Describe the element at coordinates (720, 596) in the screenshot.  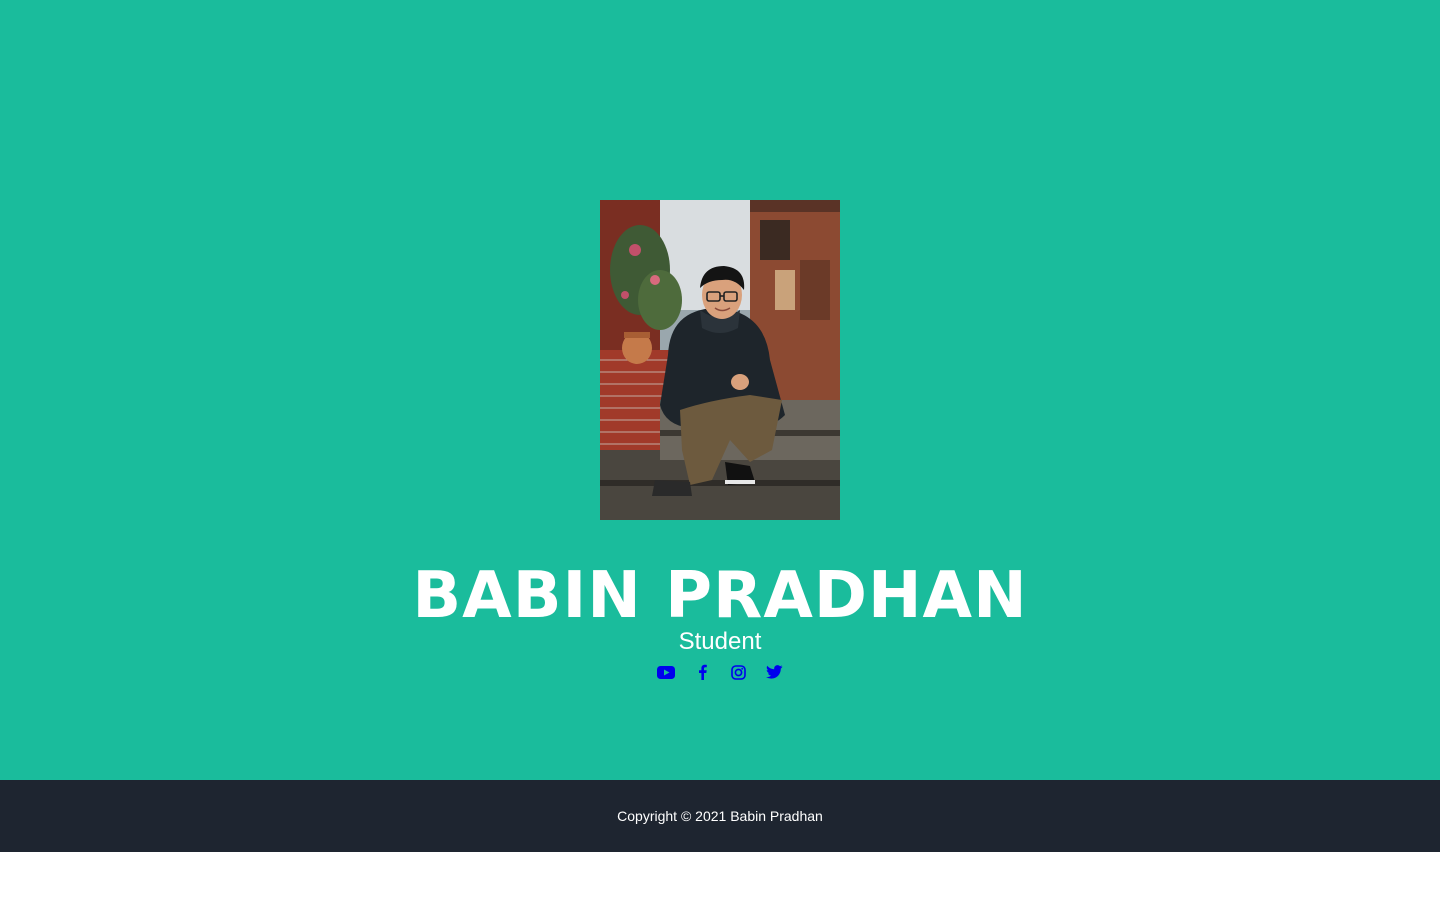
I see `profile-name: BABIN PRADHAN` at that location.